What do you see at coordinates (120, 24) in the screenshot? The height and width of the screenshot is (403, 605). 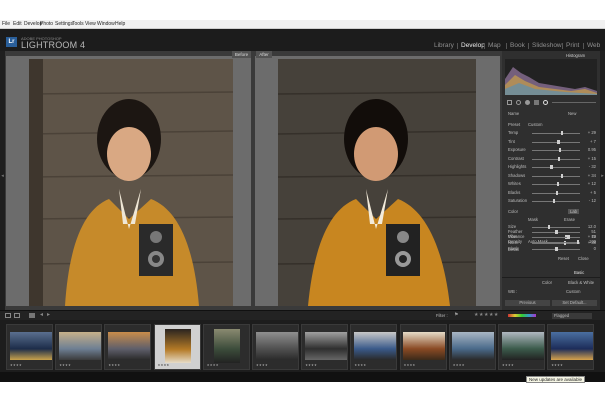 I see `menu-help: Help` at bounding box center [120, 24].